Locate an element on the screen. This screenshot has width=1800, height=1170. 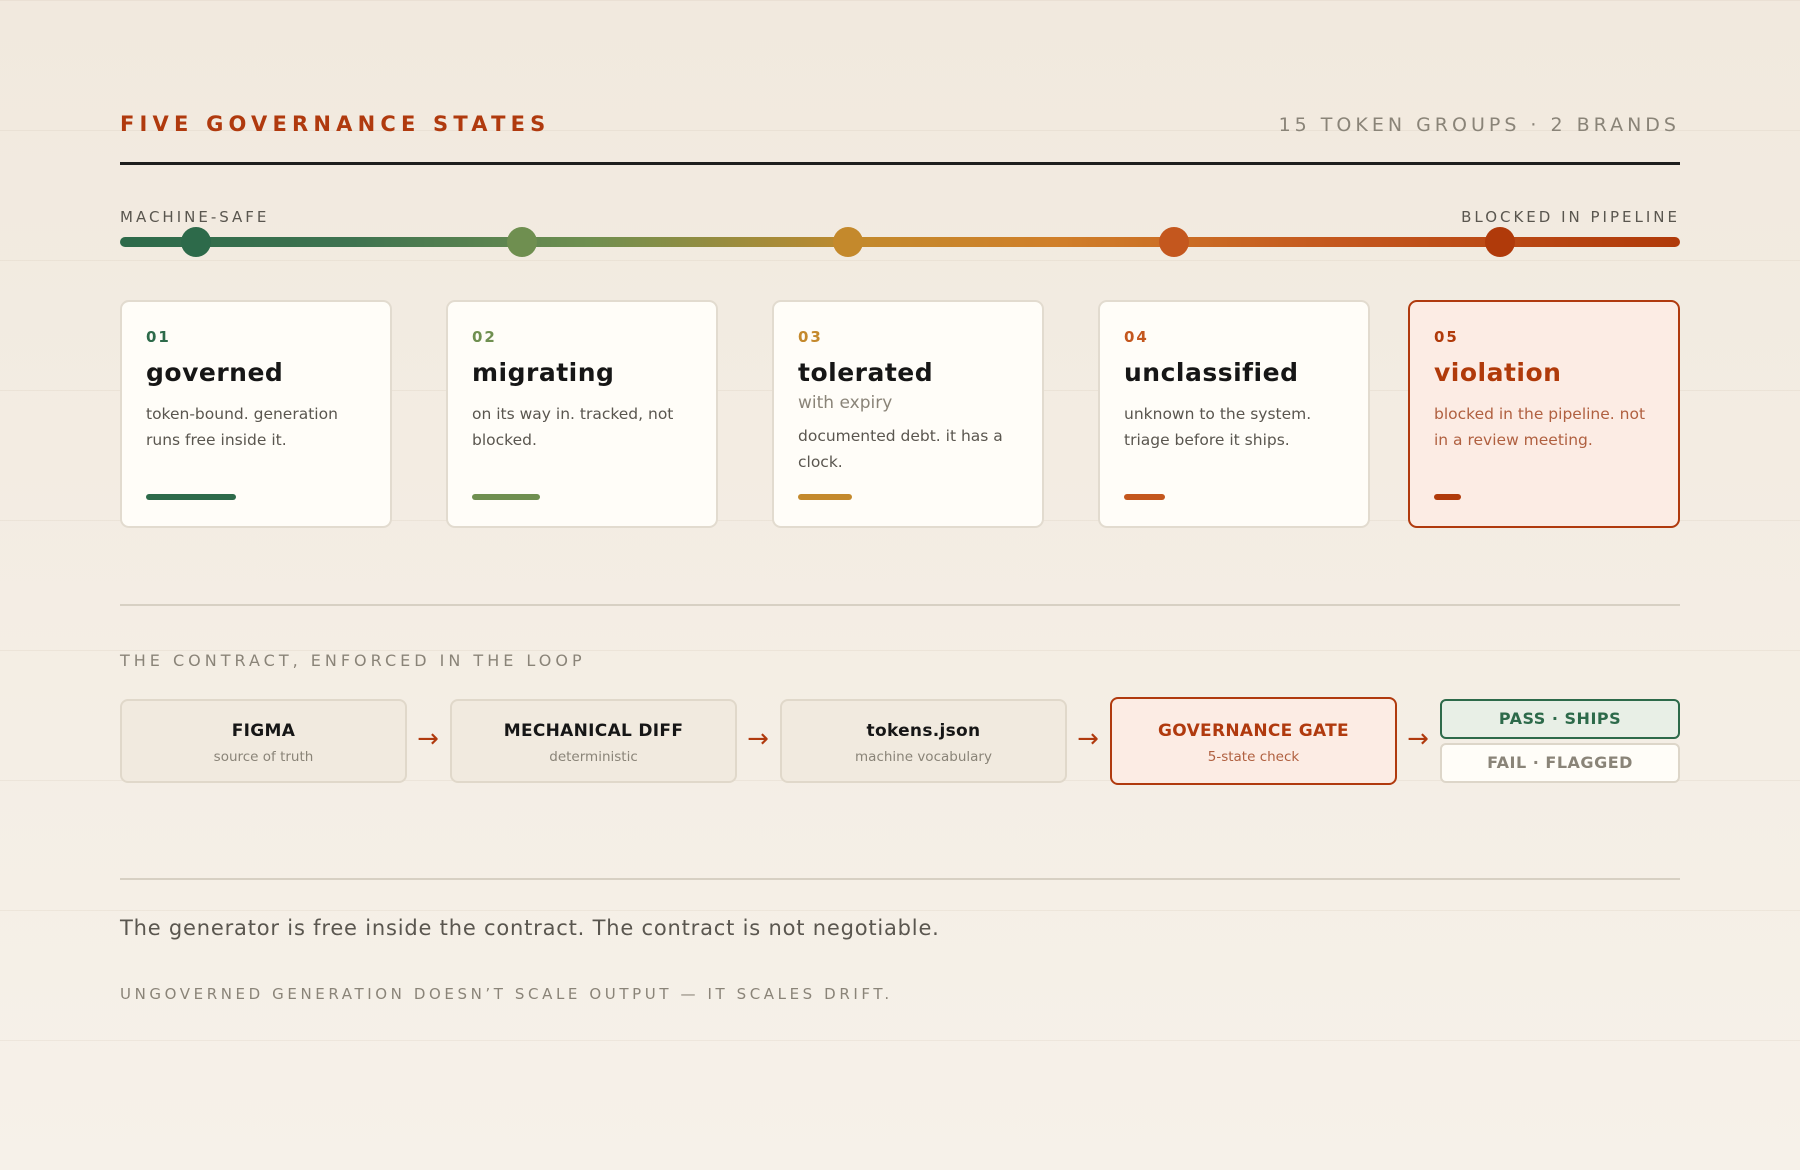
state-title: migrating is located at coordinates (543, 372).